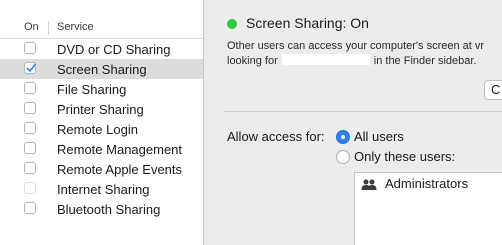 The width and height of the screenshot is (502, 245). What do you see at coordinates (276, 136) in the screenshot?
I see `allow-access-label: Allow access for:` at bounding box center [276, 136].